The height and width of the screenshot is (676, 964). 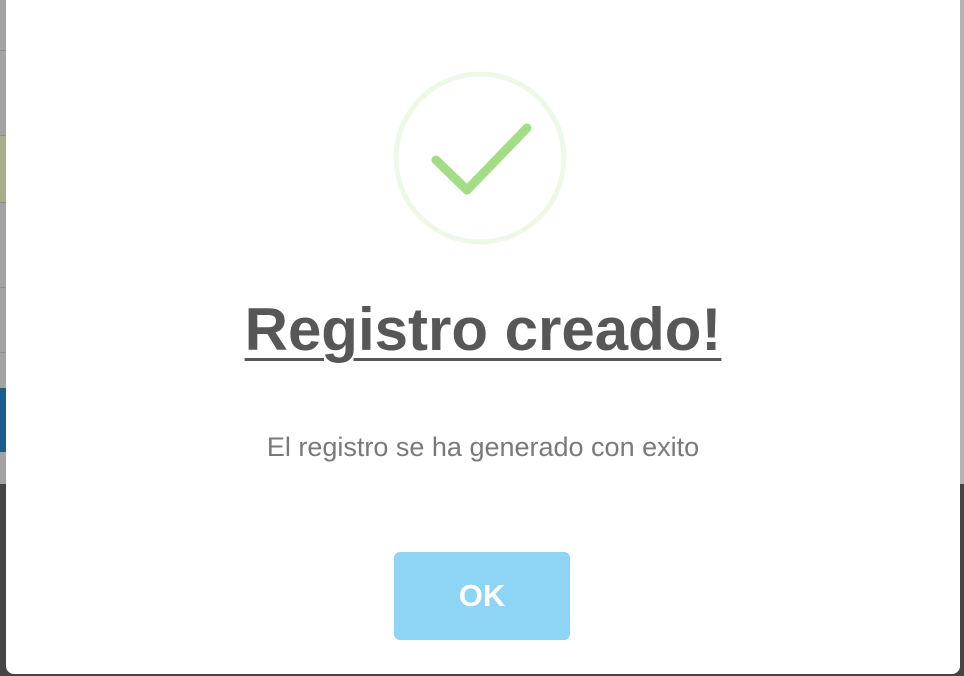 I want to click on success-check-icon, so click(x=480, y=158).